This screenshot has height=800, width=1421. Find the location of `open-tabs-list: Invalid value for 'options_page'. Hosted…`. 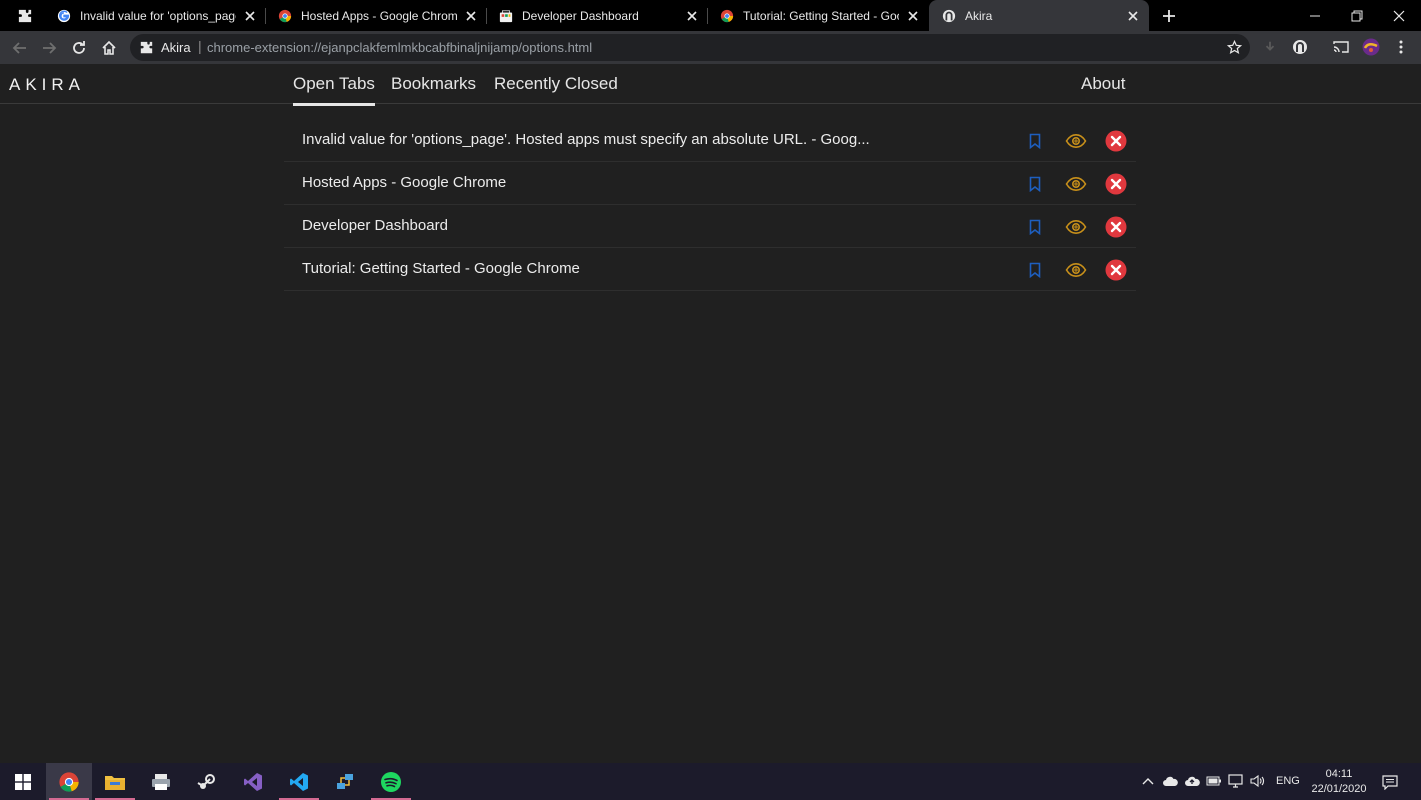

open-tabs-list: Invalid value for 'options_page'. Hosted… is located at coordinates (710, 205).